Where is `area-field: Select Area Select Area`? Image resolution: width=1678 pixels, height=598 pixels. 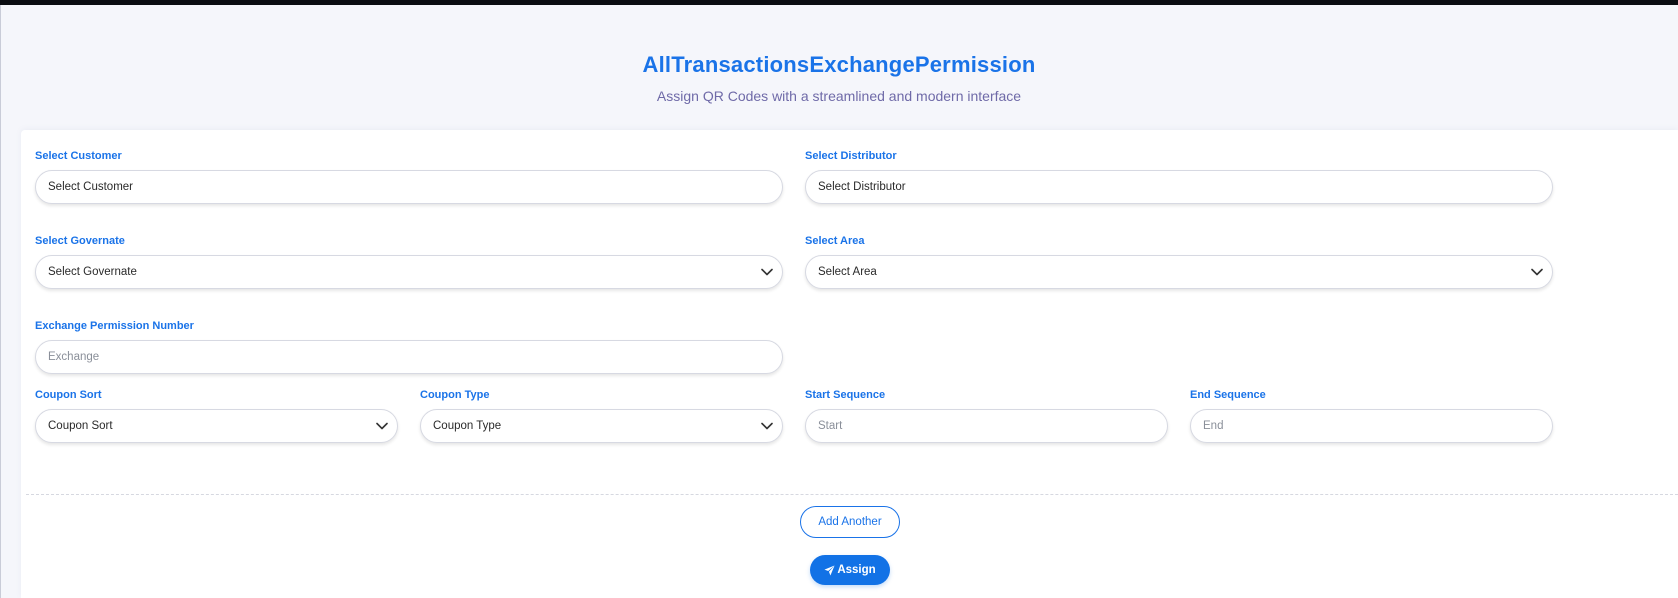
area-field: Select Area Select Area is located at coordinates (1179, 262).